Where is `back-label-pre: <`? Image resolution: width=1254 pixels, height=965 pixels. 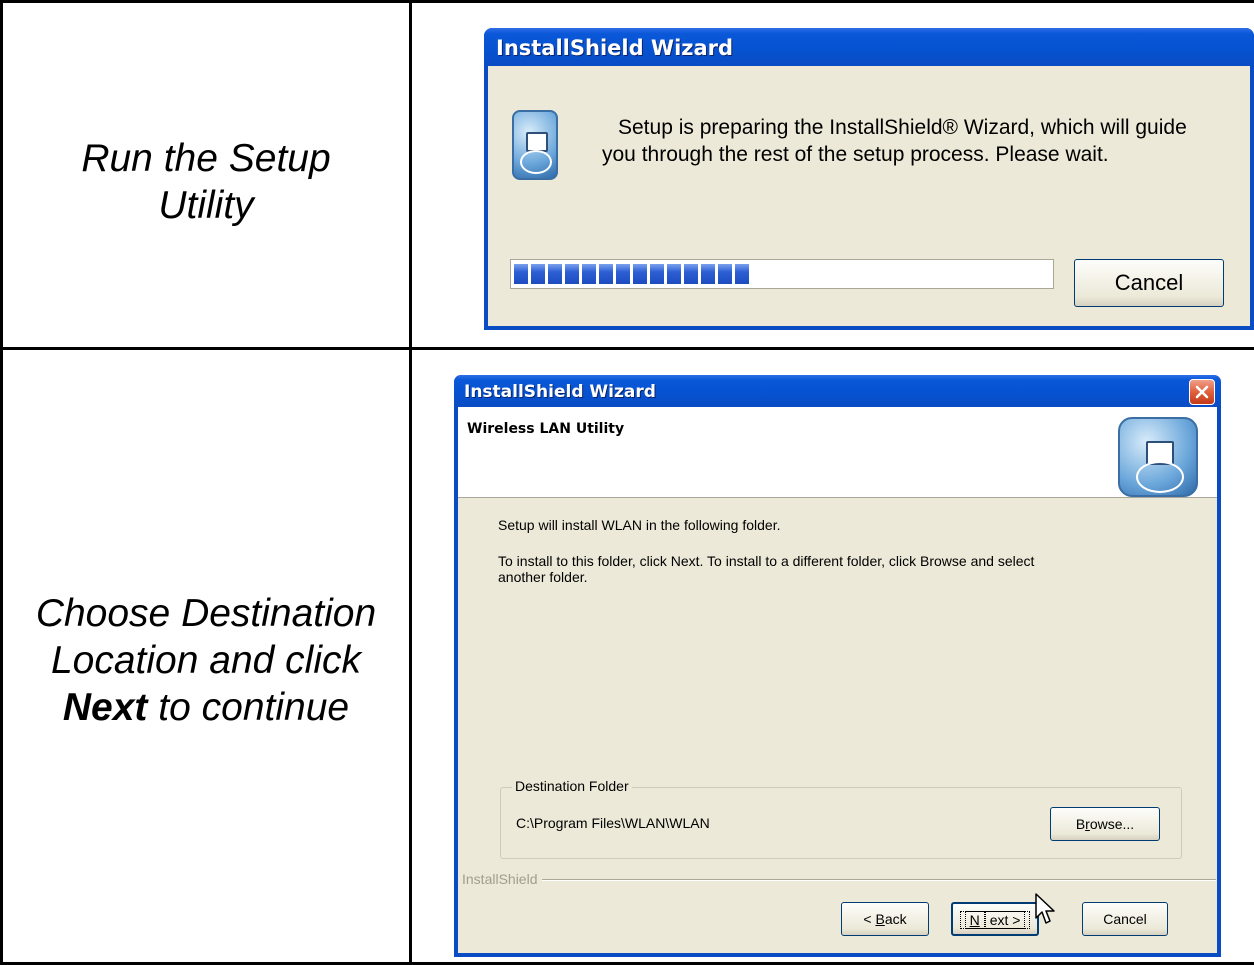
back-label-pre: < is located at coordinates (869, 919).